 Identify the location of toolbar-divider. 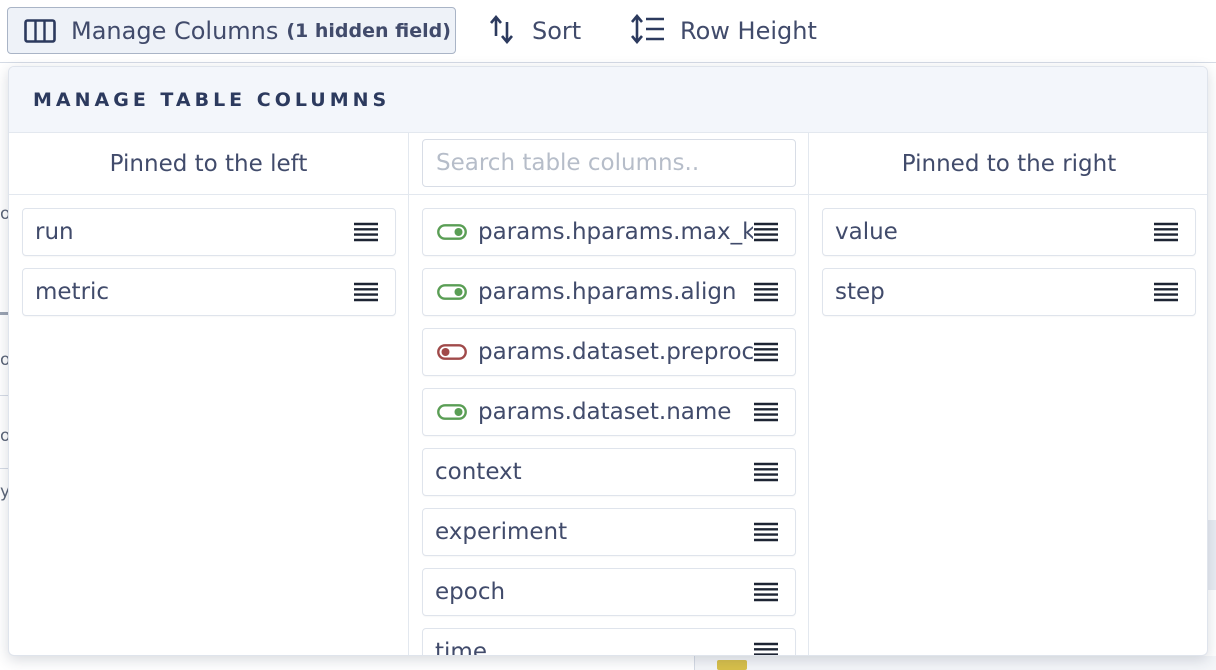
(608, 62).